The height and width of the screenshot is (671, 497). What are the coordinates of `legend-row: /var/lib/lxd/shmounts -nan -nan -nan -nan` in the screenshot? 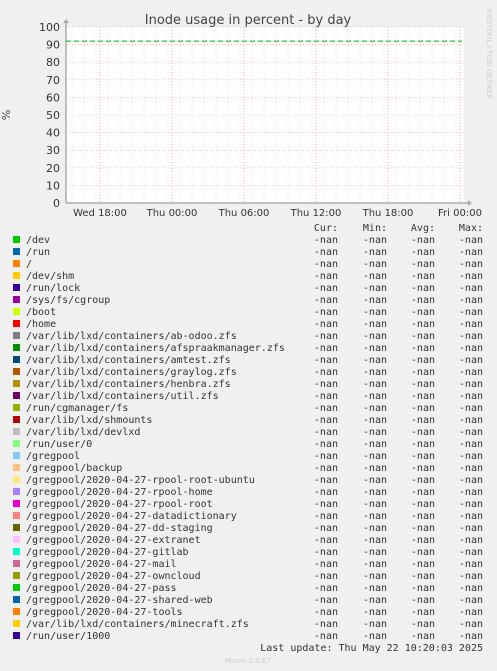 It's located at (248, 420).